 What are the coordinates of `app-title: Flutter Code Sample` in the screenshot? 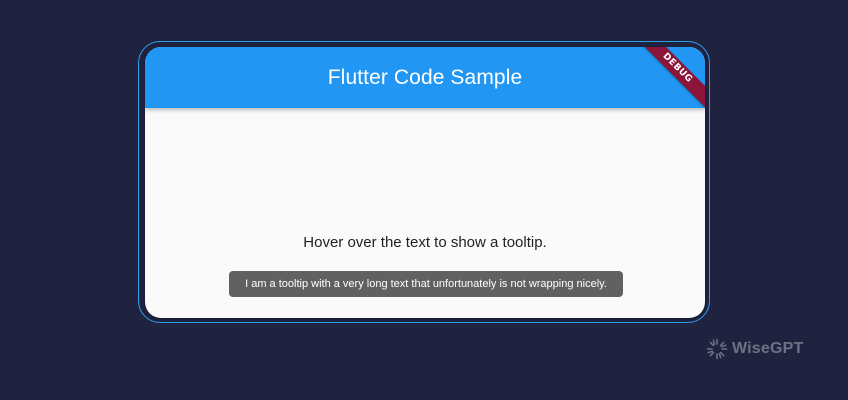 It's located at (425, 77).